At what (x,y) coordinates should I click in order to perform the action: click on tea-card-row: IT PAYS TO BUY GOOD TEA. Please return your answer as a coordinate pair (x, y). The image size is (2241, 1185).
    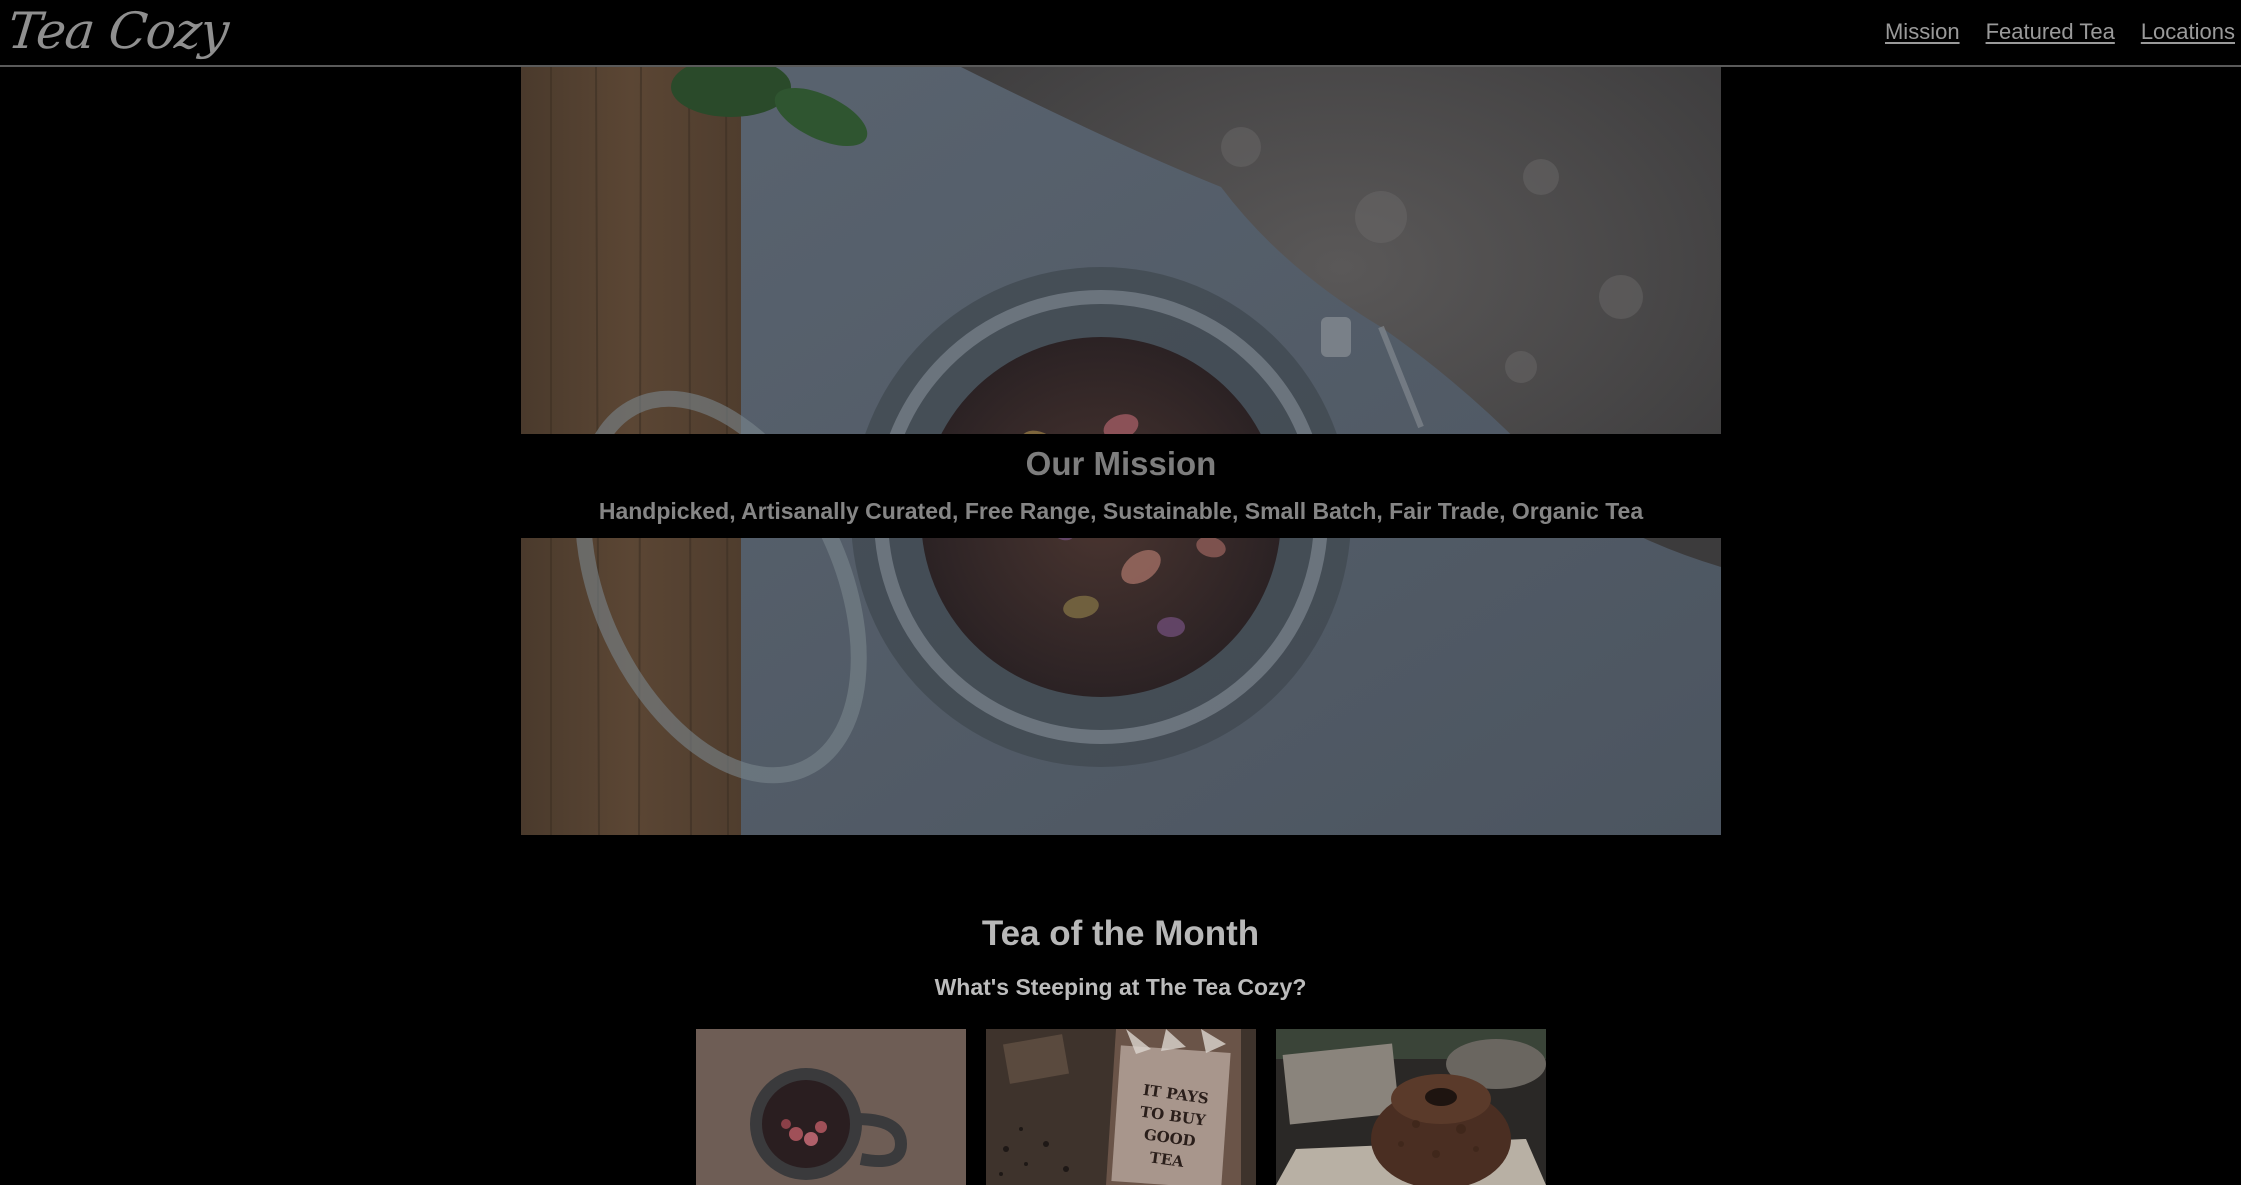
    Looking at the image, I should click on (1121, 1107).